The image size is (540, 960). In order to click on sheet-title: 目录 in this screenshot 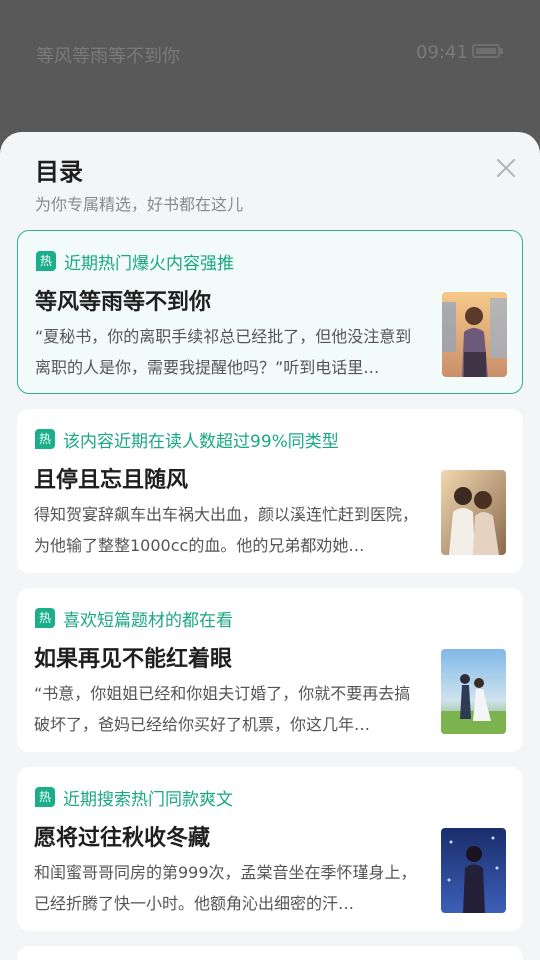, I will do `click(59, 172)`.